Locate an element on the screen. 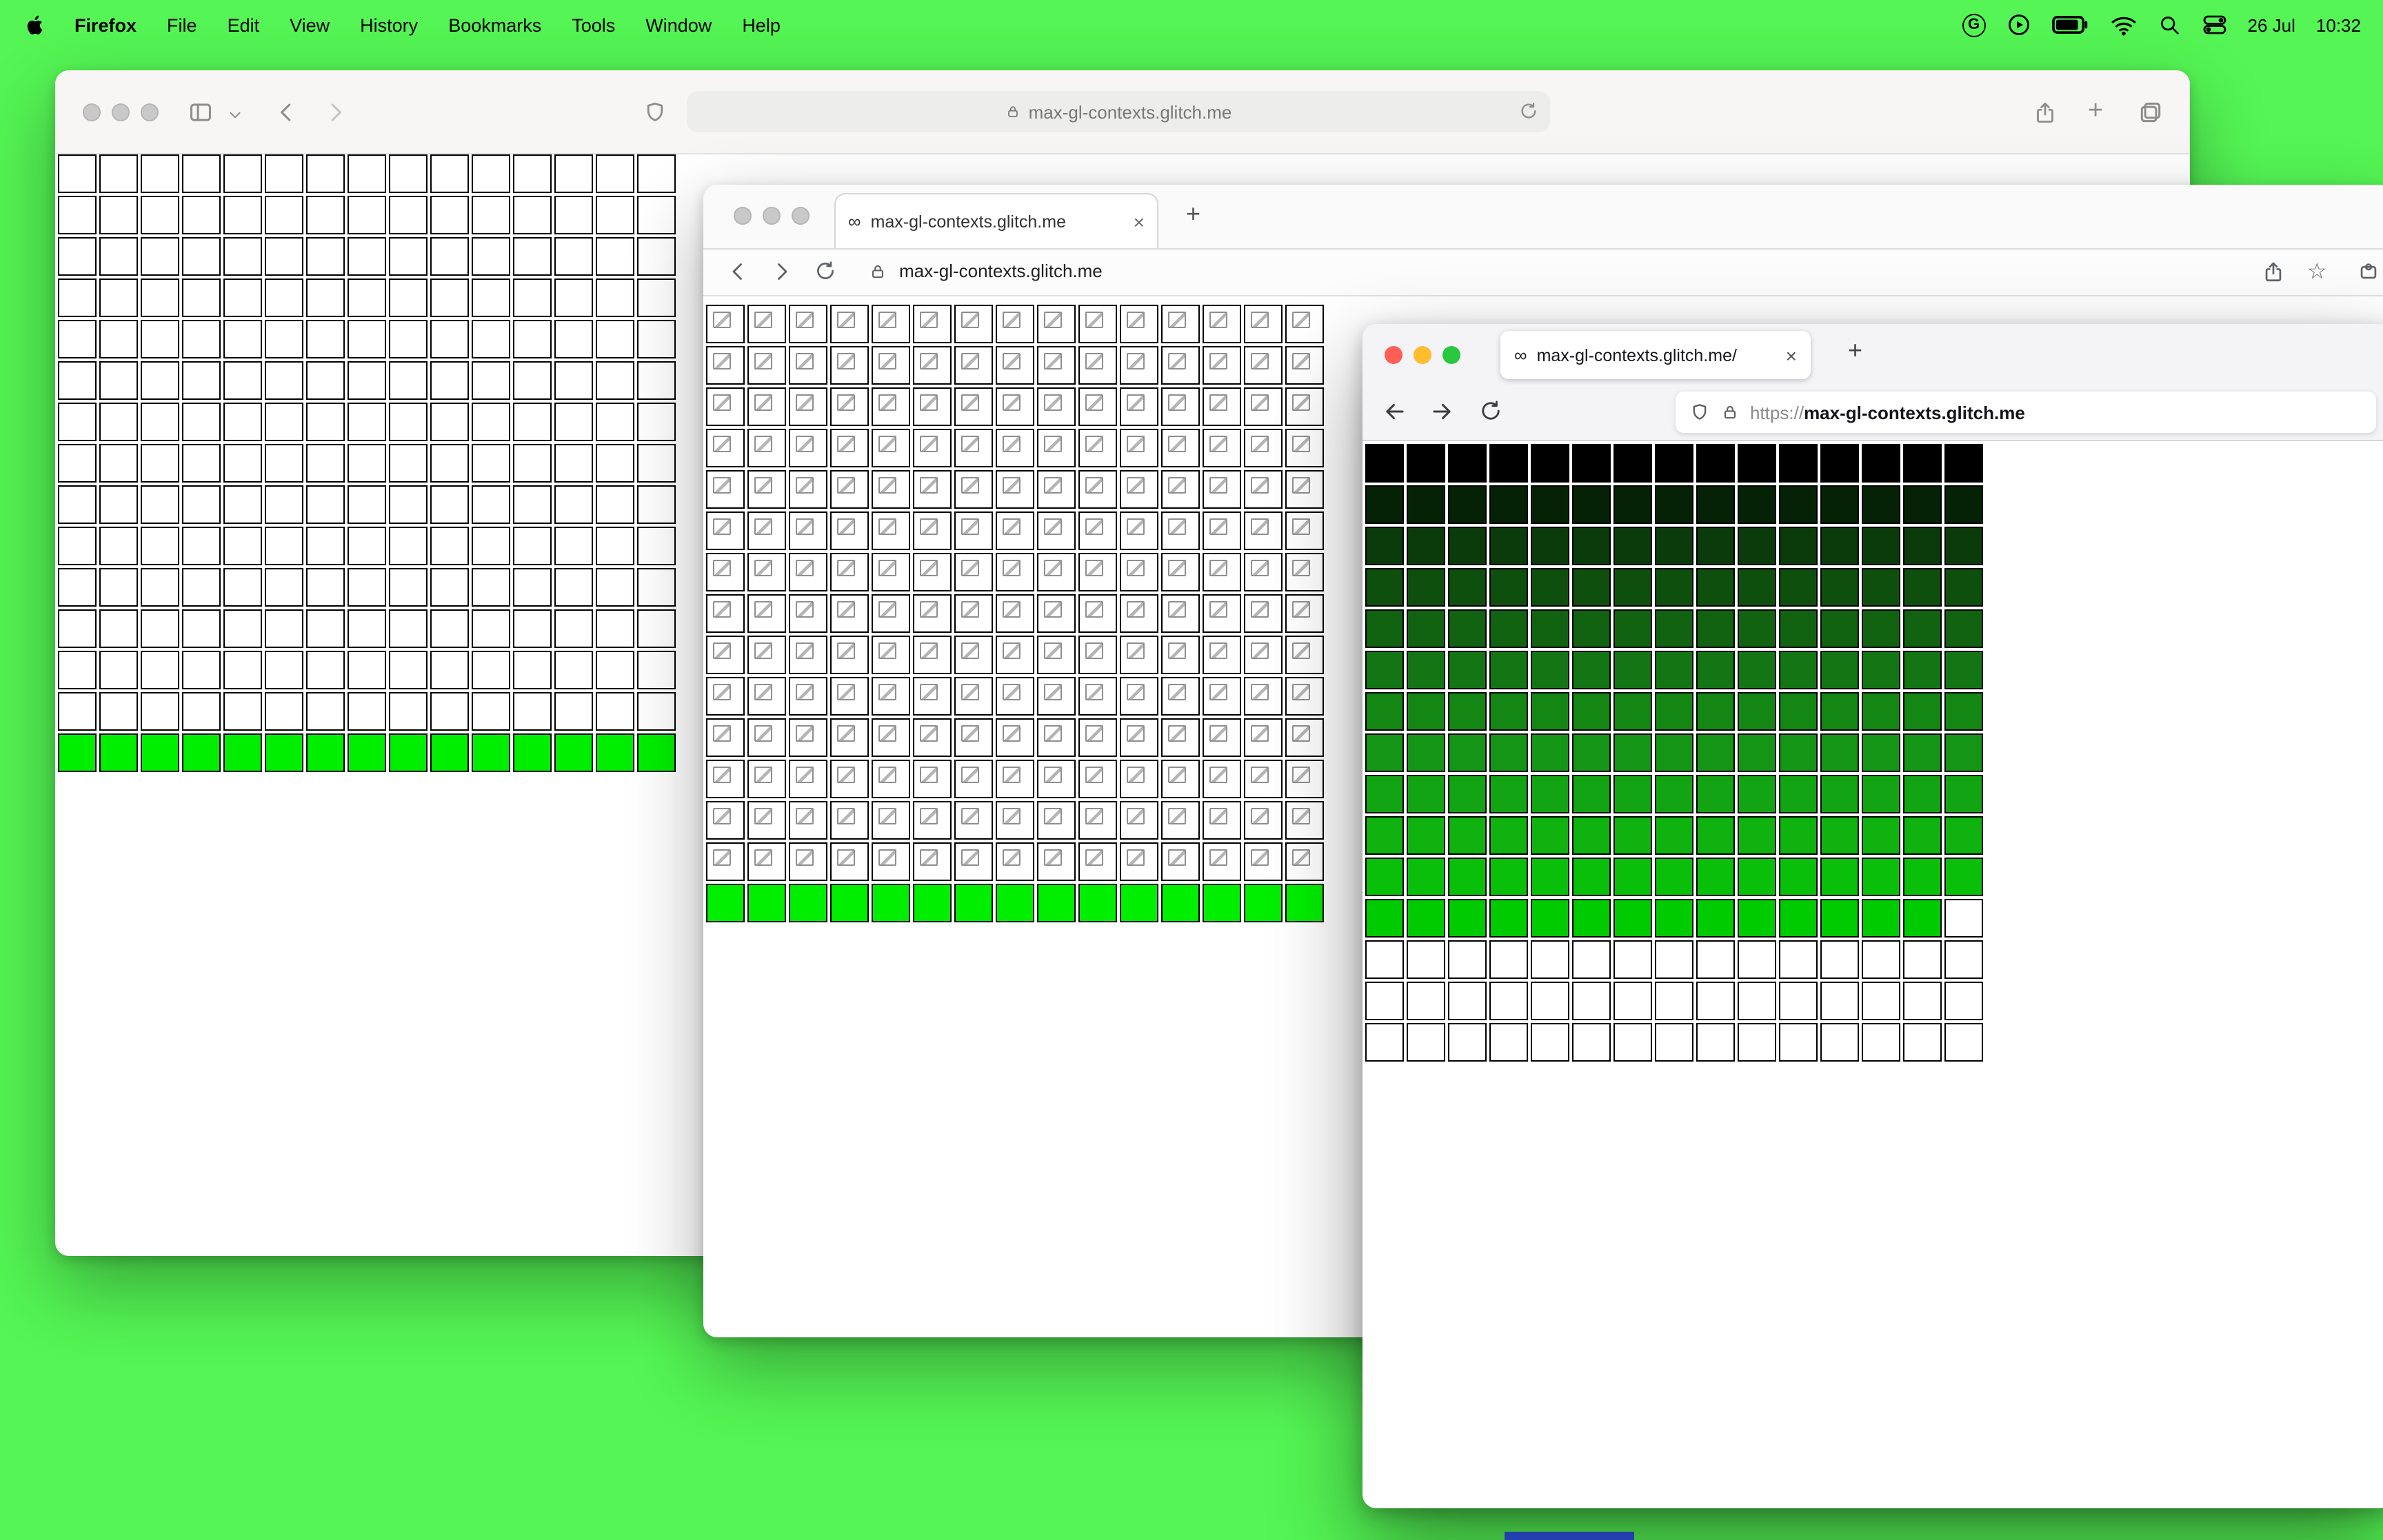 This screenshot has width=2383, height=1540. menubar-clock: 10:32 is located at coordinates (2338, 25).